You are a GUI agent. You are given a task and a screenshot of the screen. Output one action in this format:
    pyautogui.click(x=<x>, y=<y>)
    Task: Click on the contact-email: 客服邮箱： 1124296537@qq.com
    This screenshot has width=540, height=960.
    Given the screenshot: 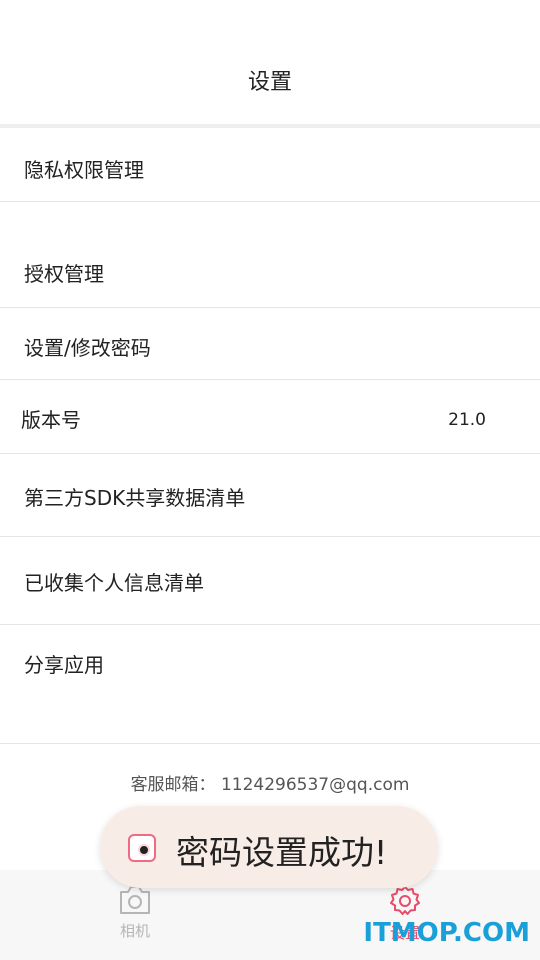 What is the action you would take?
    pyautogui.click(x=270, y=782)
    